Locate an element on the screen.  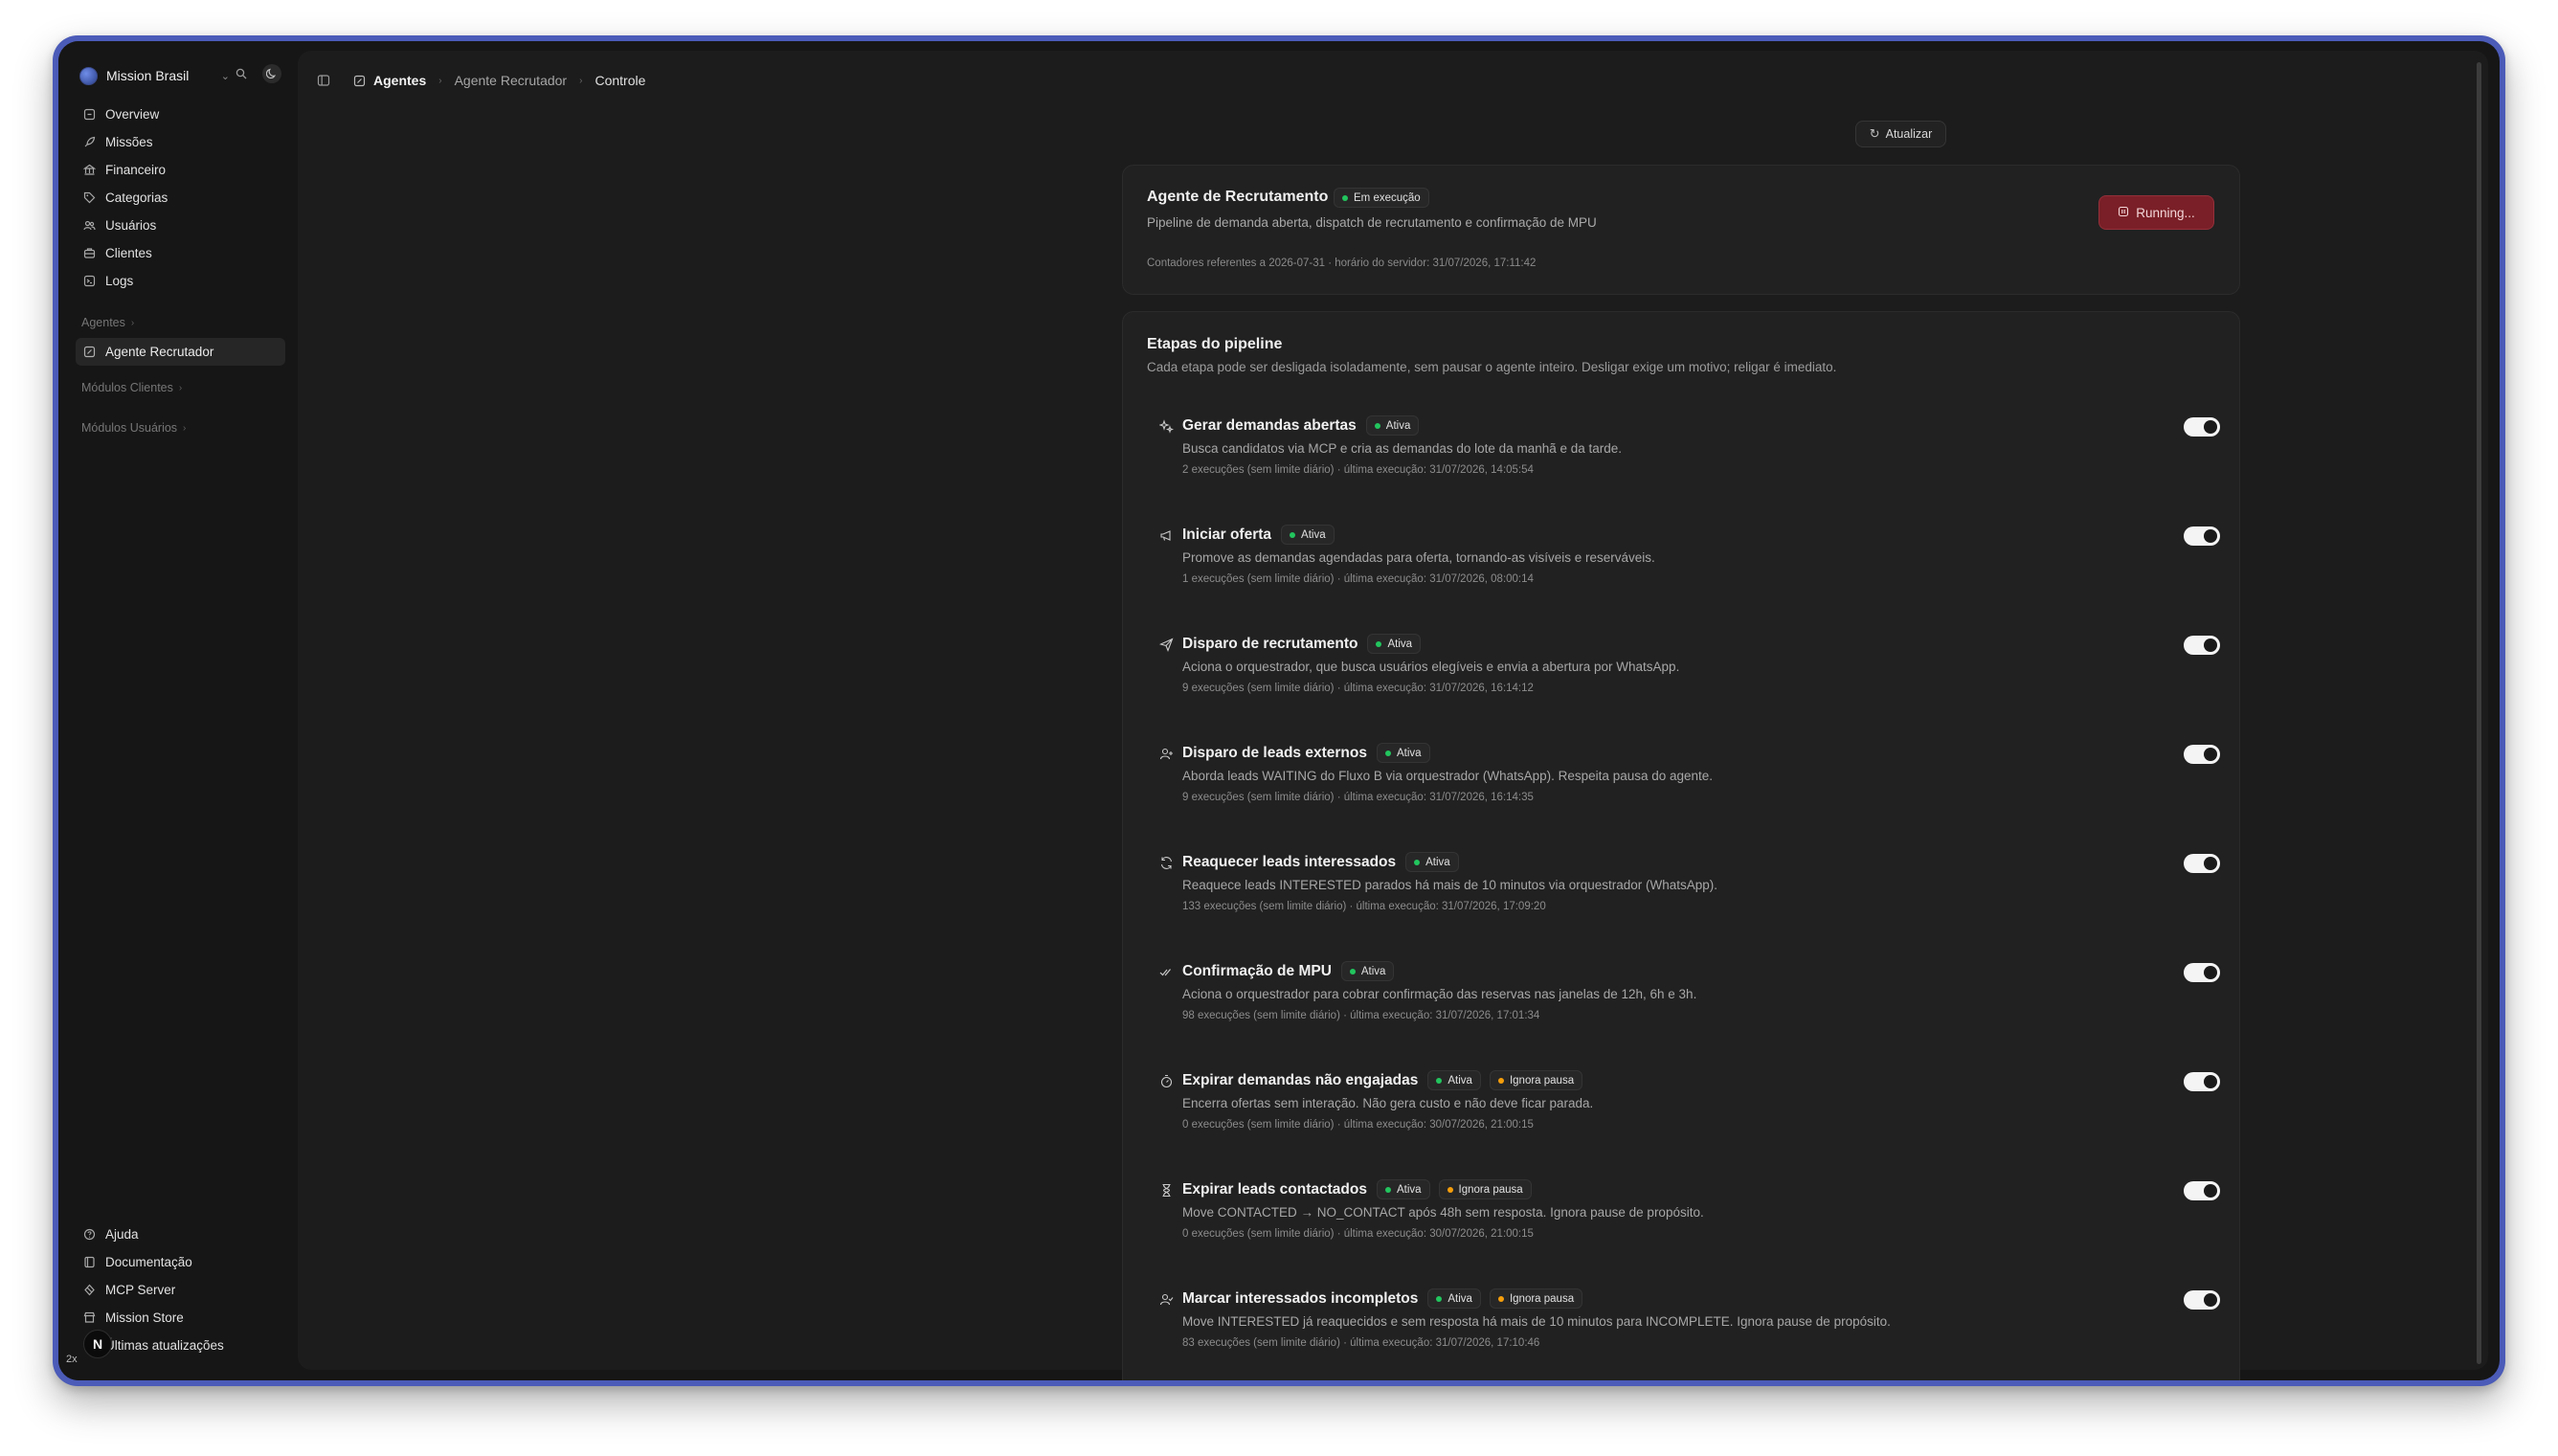
sparkles-icon is located at coordinates (1166, 426).